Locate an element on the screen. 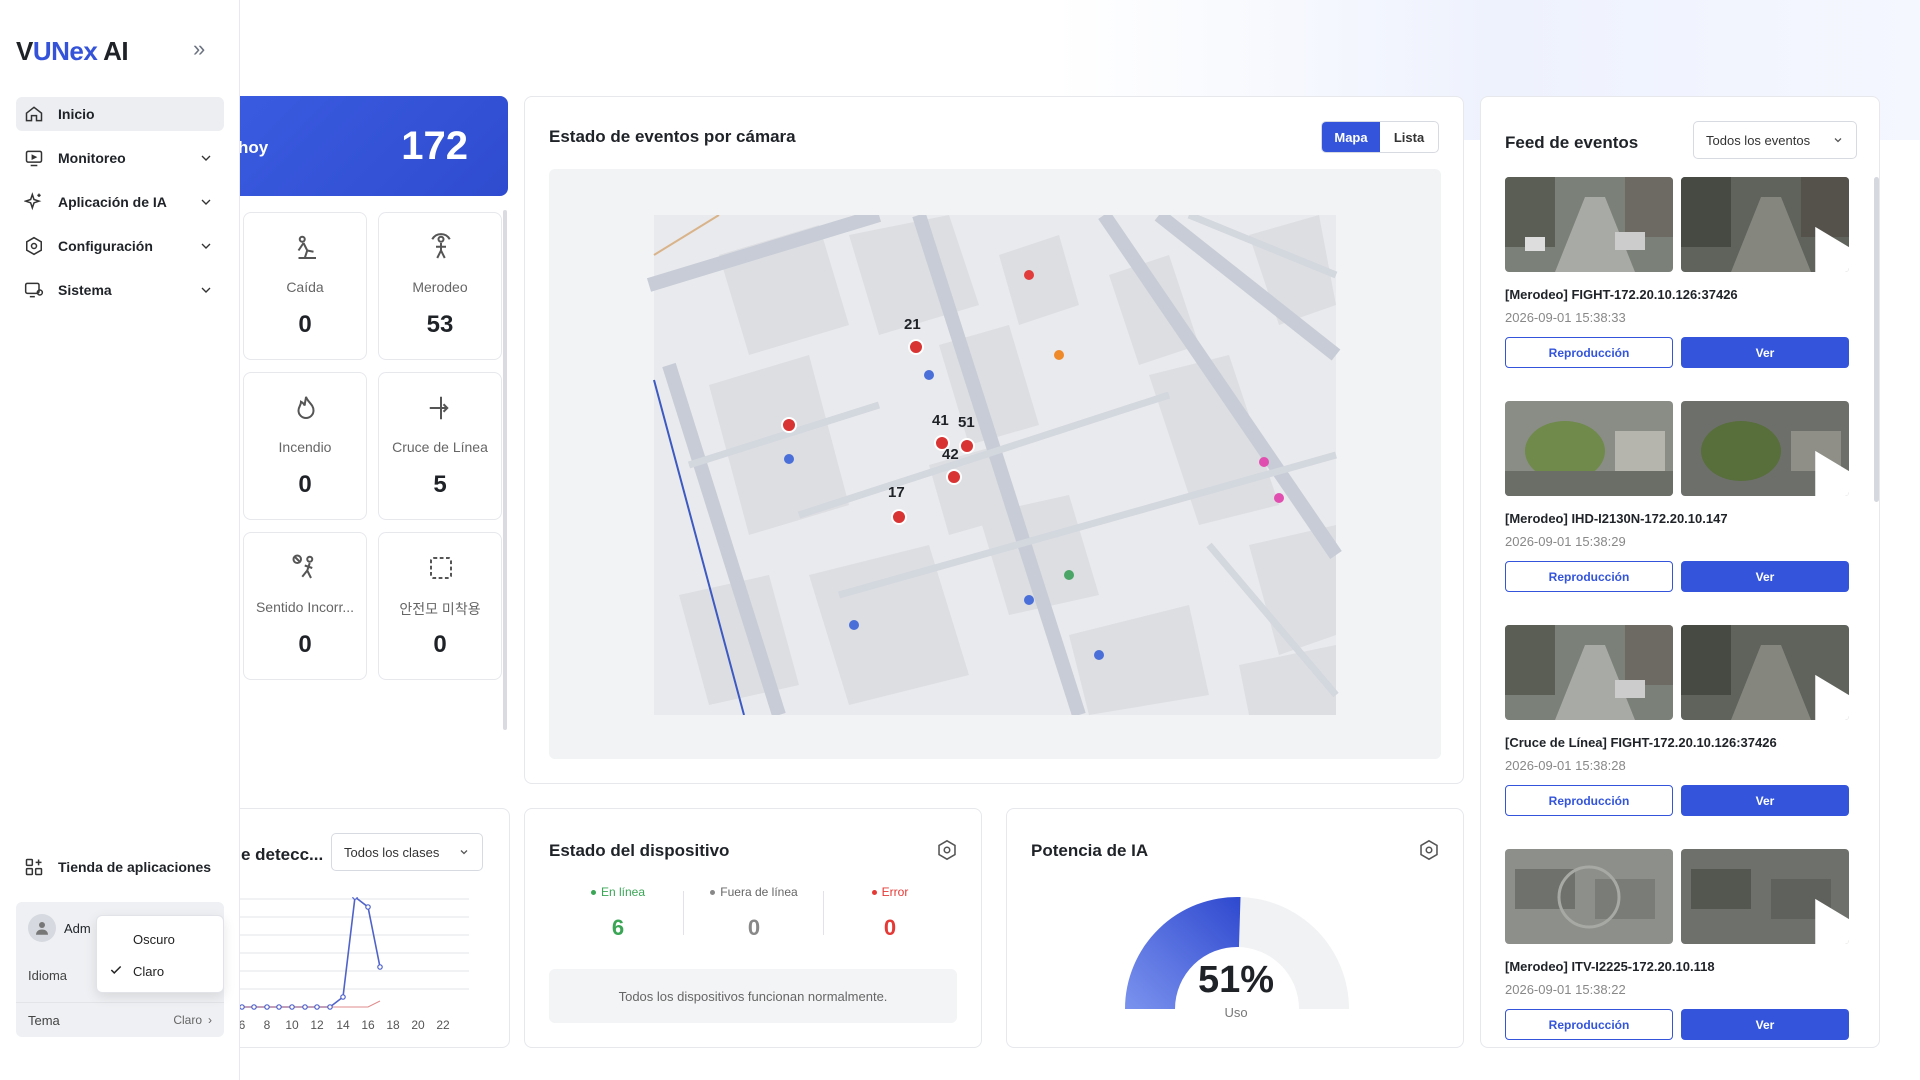 The height and width of the screenshot is (1080, 1920). sidebar-item-aplicacion-ia: Aplicación de IA is located at coordinates (120, 202).